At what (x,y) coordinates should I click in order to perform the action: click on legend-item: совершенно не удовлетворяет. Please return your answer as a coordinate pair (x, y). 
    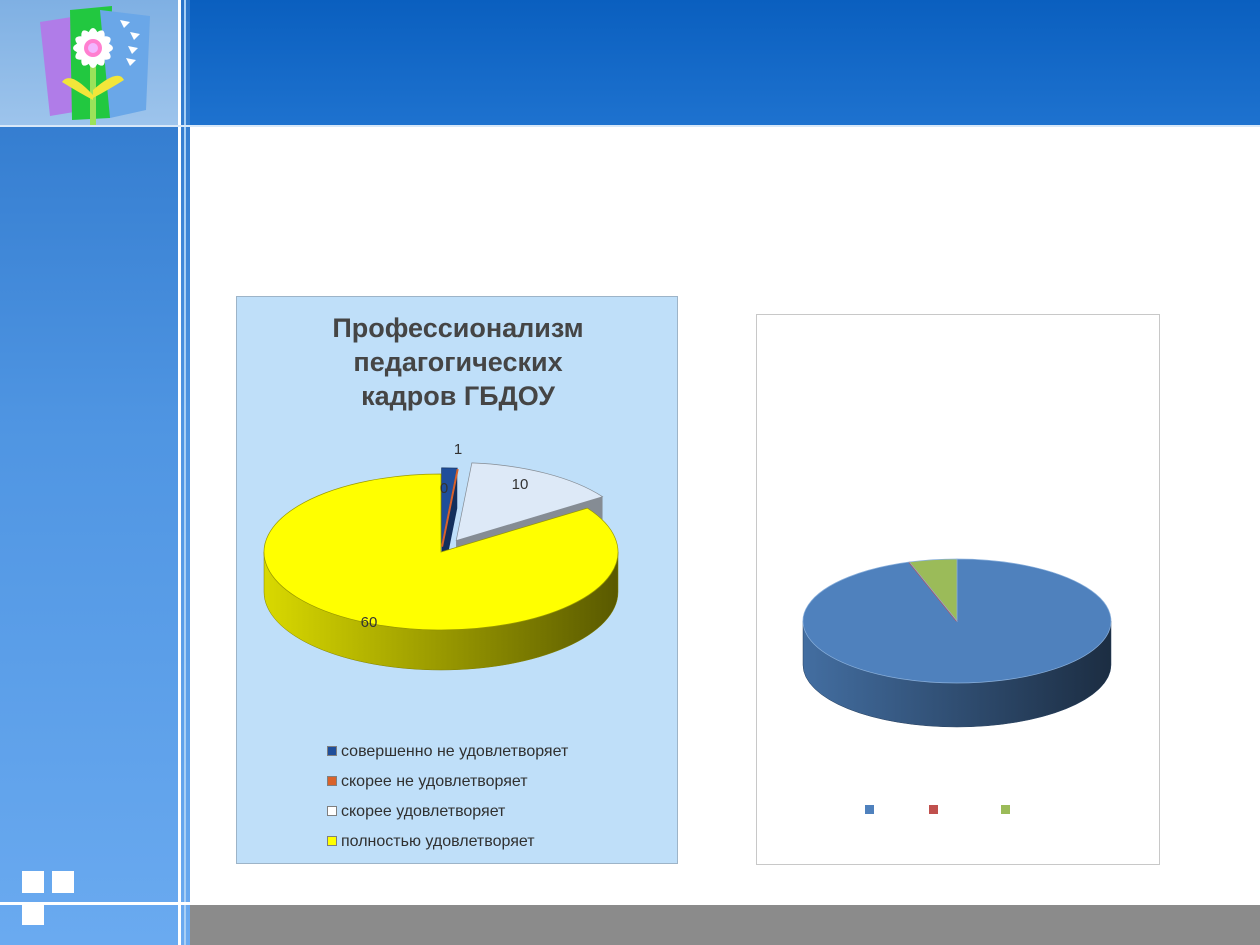
    Looking at the image, I should click on (447, 752).